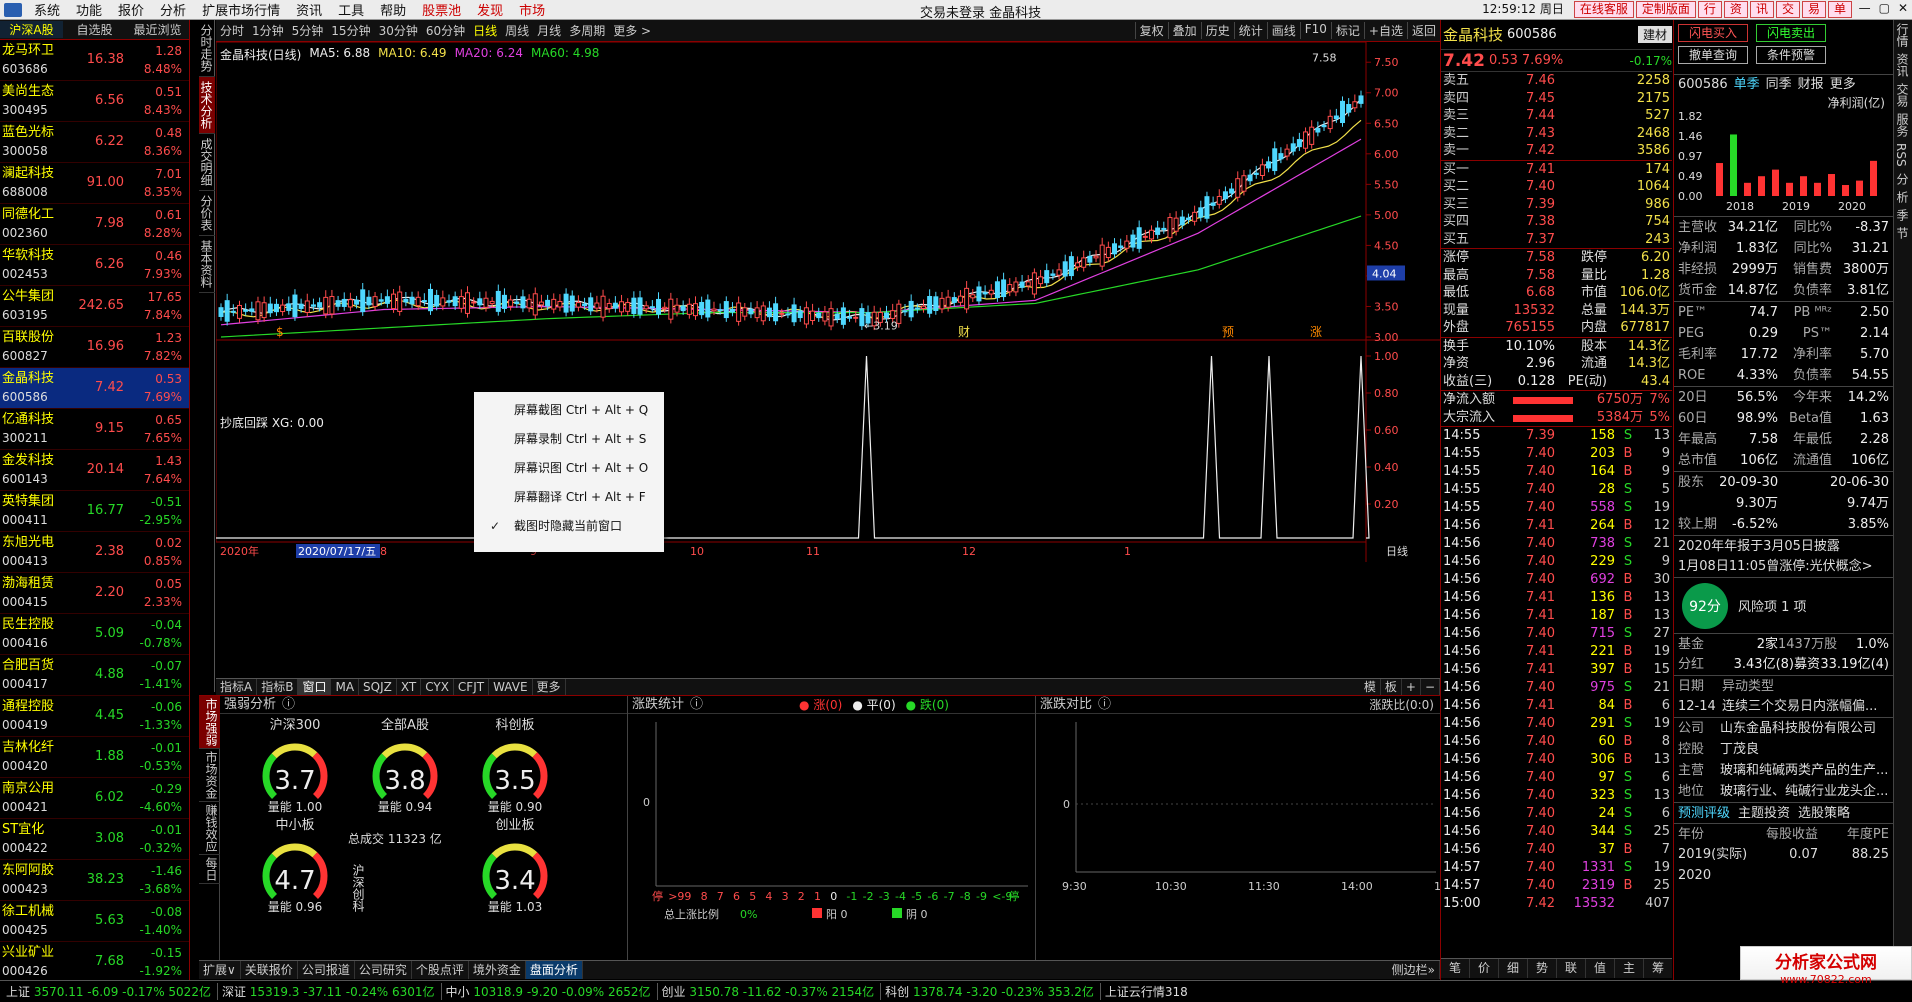  I want to click on stock-row: 美尚生态 300495 6.56 0.51 8.43%, so click(94, 101).